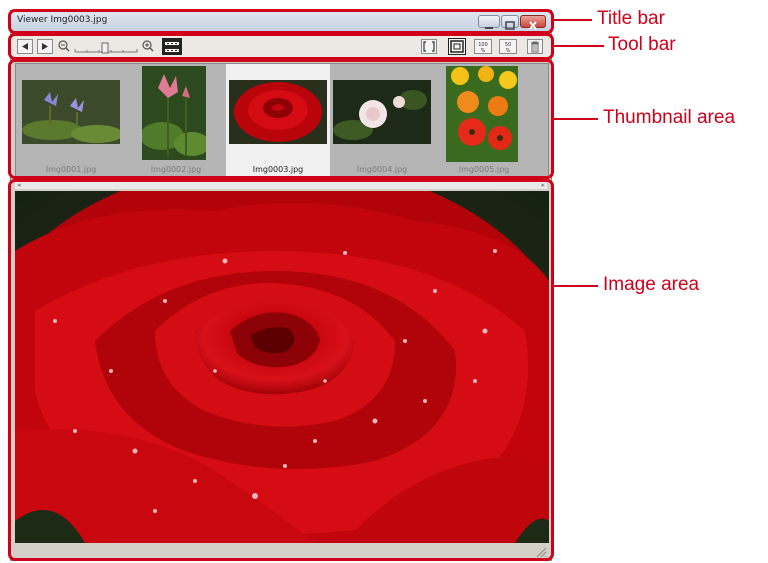  I want to click on image-area-leader, so click(576, 286).